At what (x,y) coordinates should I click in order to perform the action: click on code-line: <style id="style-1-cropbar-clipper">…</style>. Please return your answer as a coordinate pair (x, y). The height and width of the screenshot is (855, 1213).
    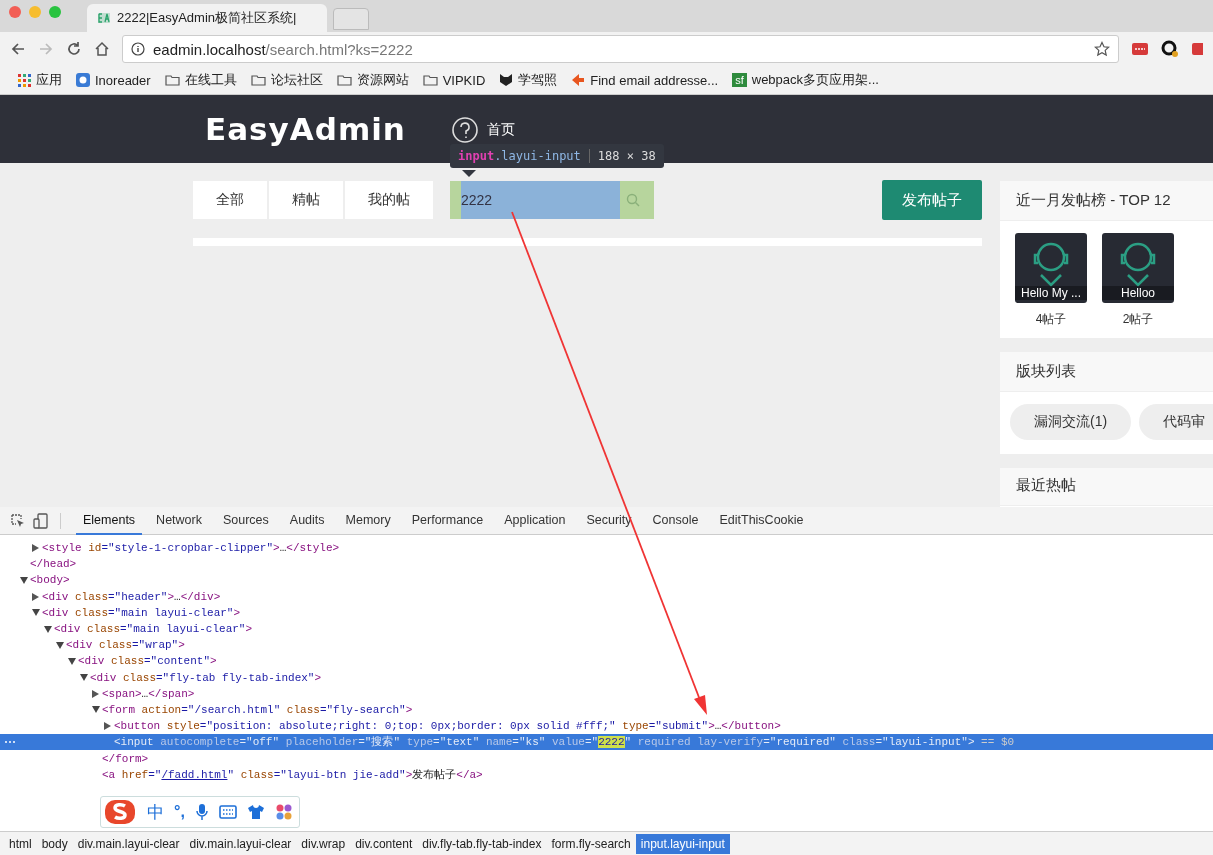
    Looking at the image, I should click on (627, 548).